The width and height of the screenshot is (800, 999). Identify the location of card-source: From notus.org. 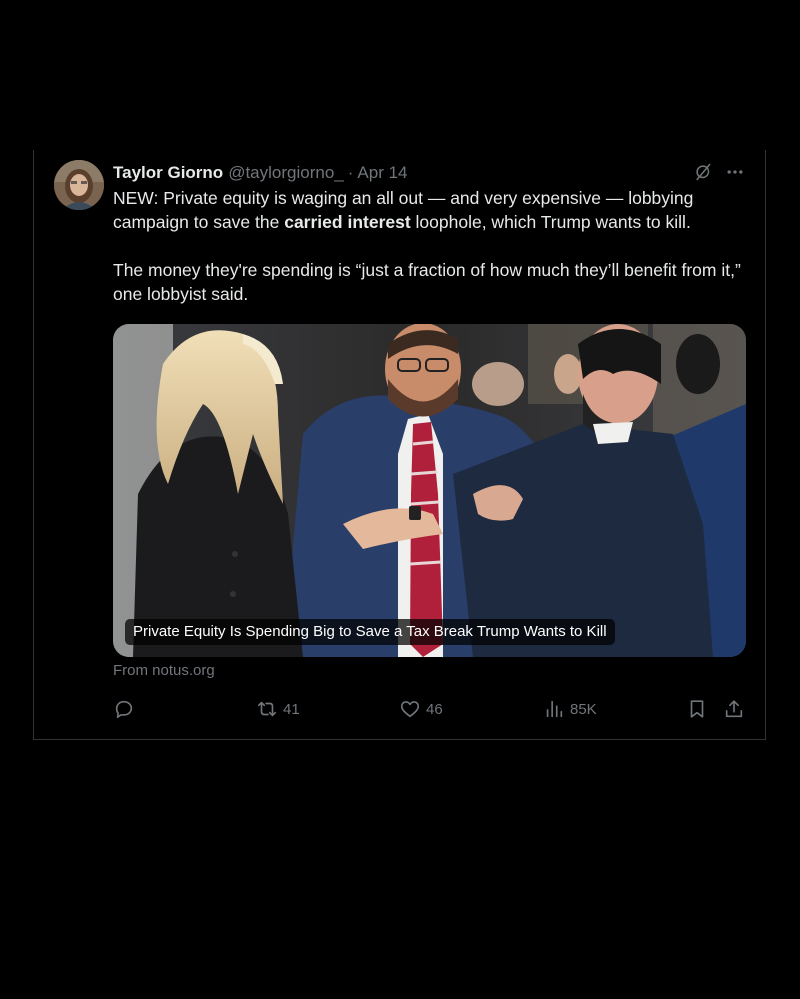
(164, 670).